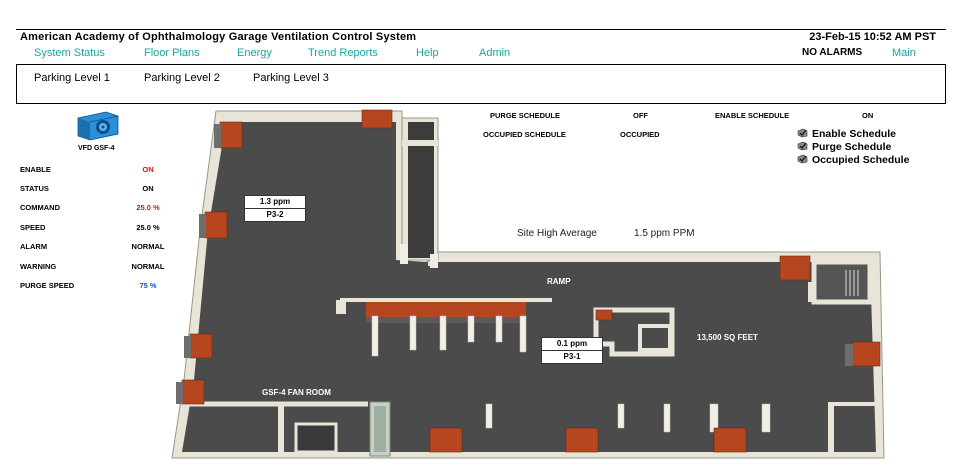 Image resolution: width=962 pixels, height=474 pixels. What do you see at coordinates (148, 285) in the screenshot?
I see `param-value: 75 %` at bounding box center [148, 285].